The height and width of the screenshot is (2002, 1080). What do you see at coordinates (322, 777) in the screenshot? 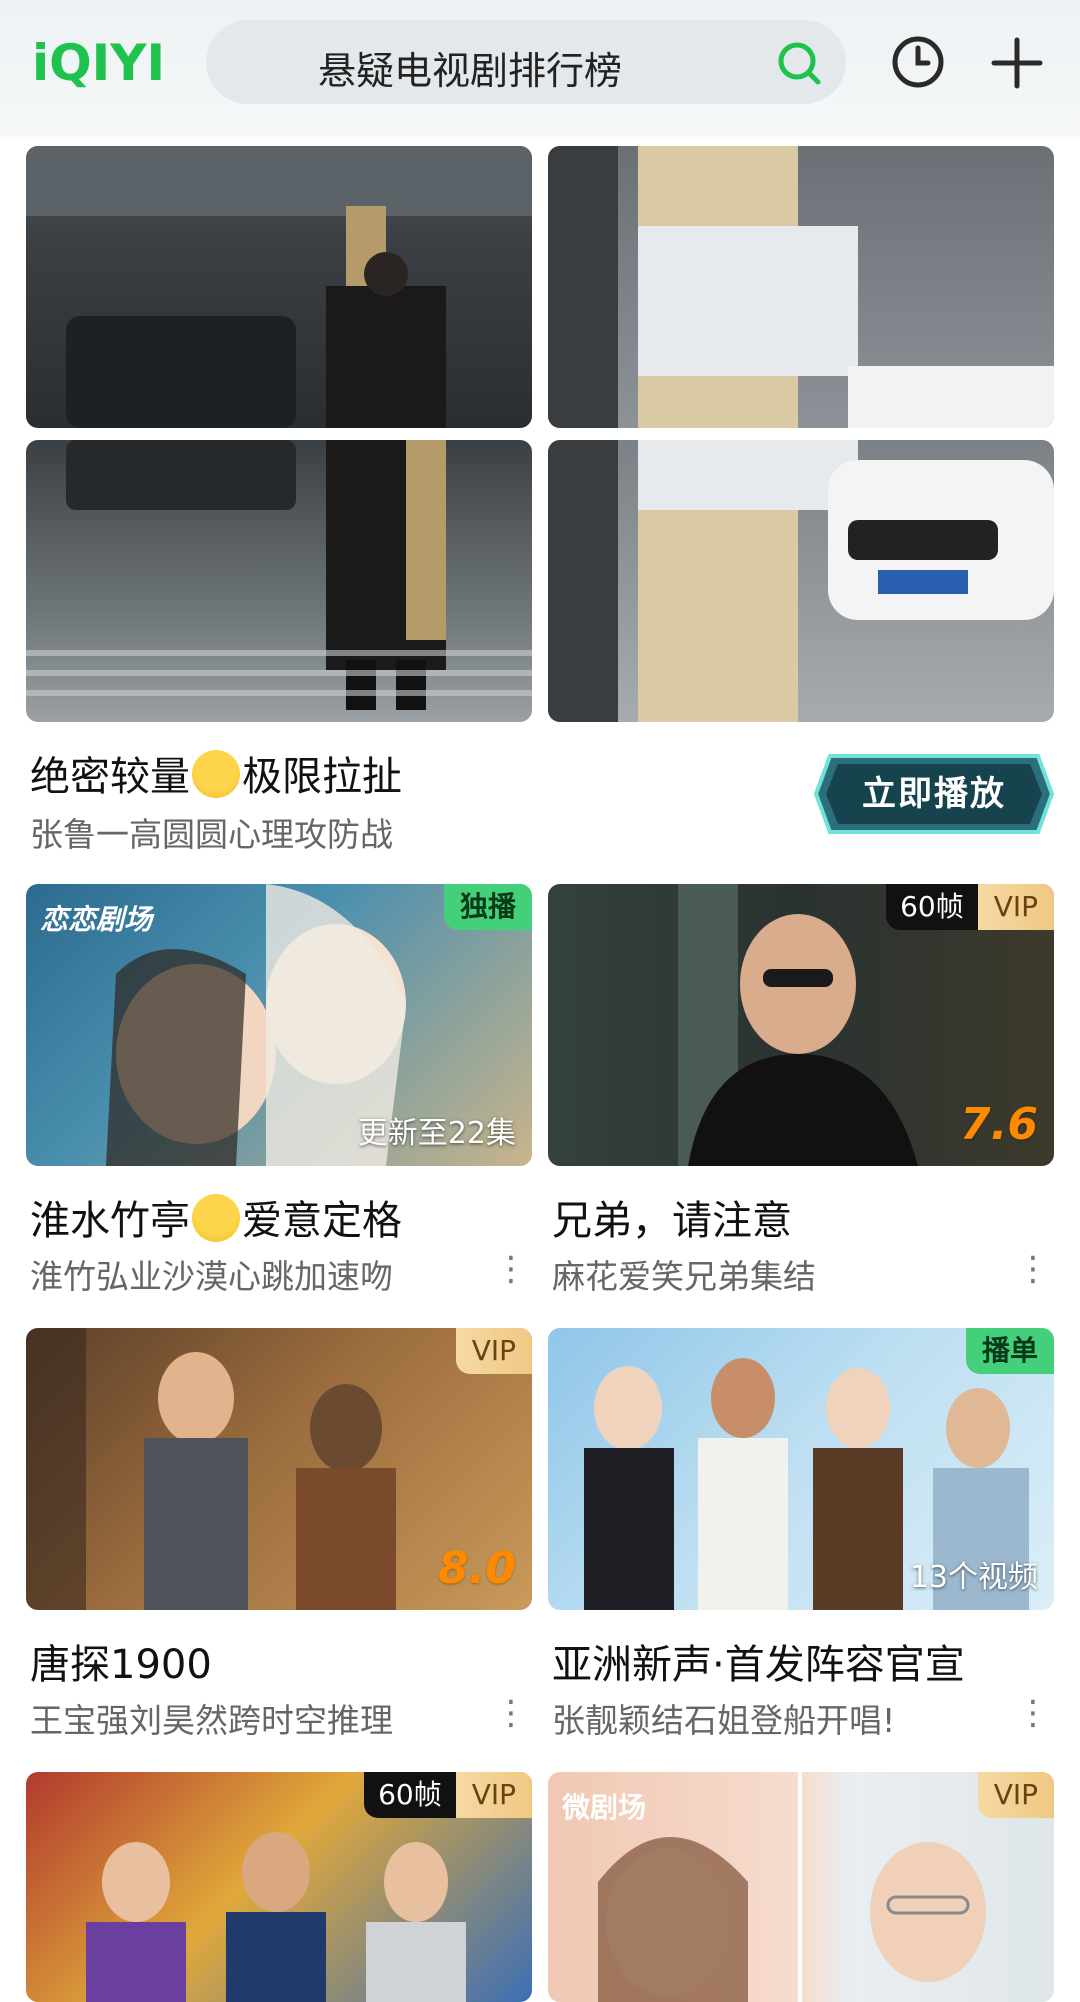
I see `featured-title-part2: 极限拉扯` at bounding box center [322, 777].